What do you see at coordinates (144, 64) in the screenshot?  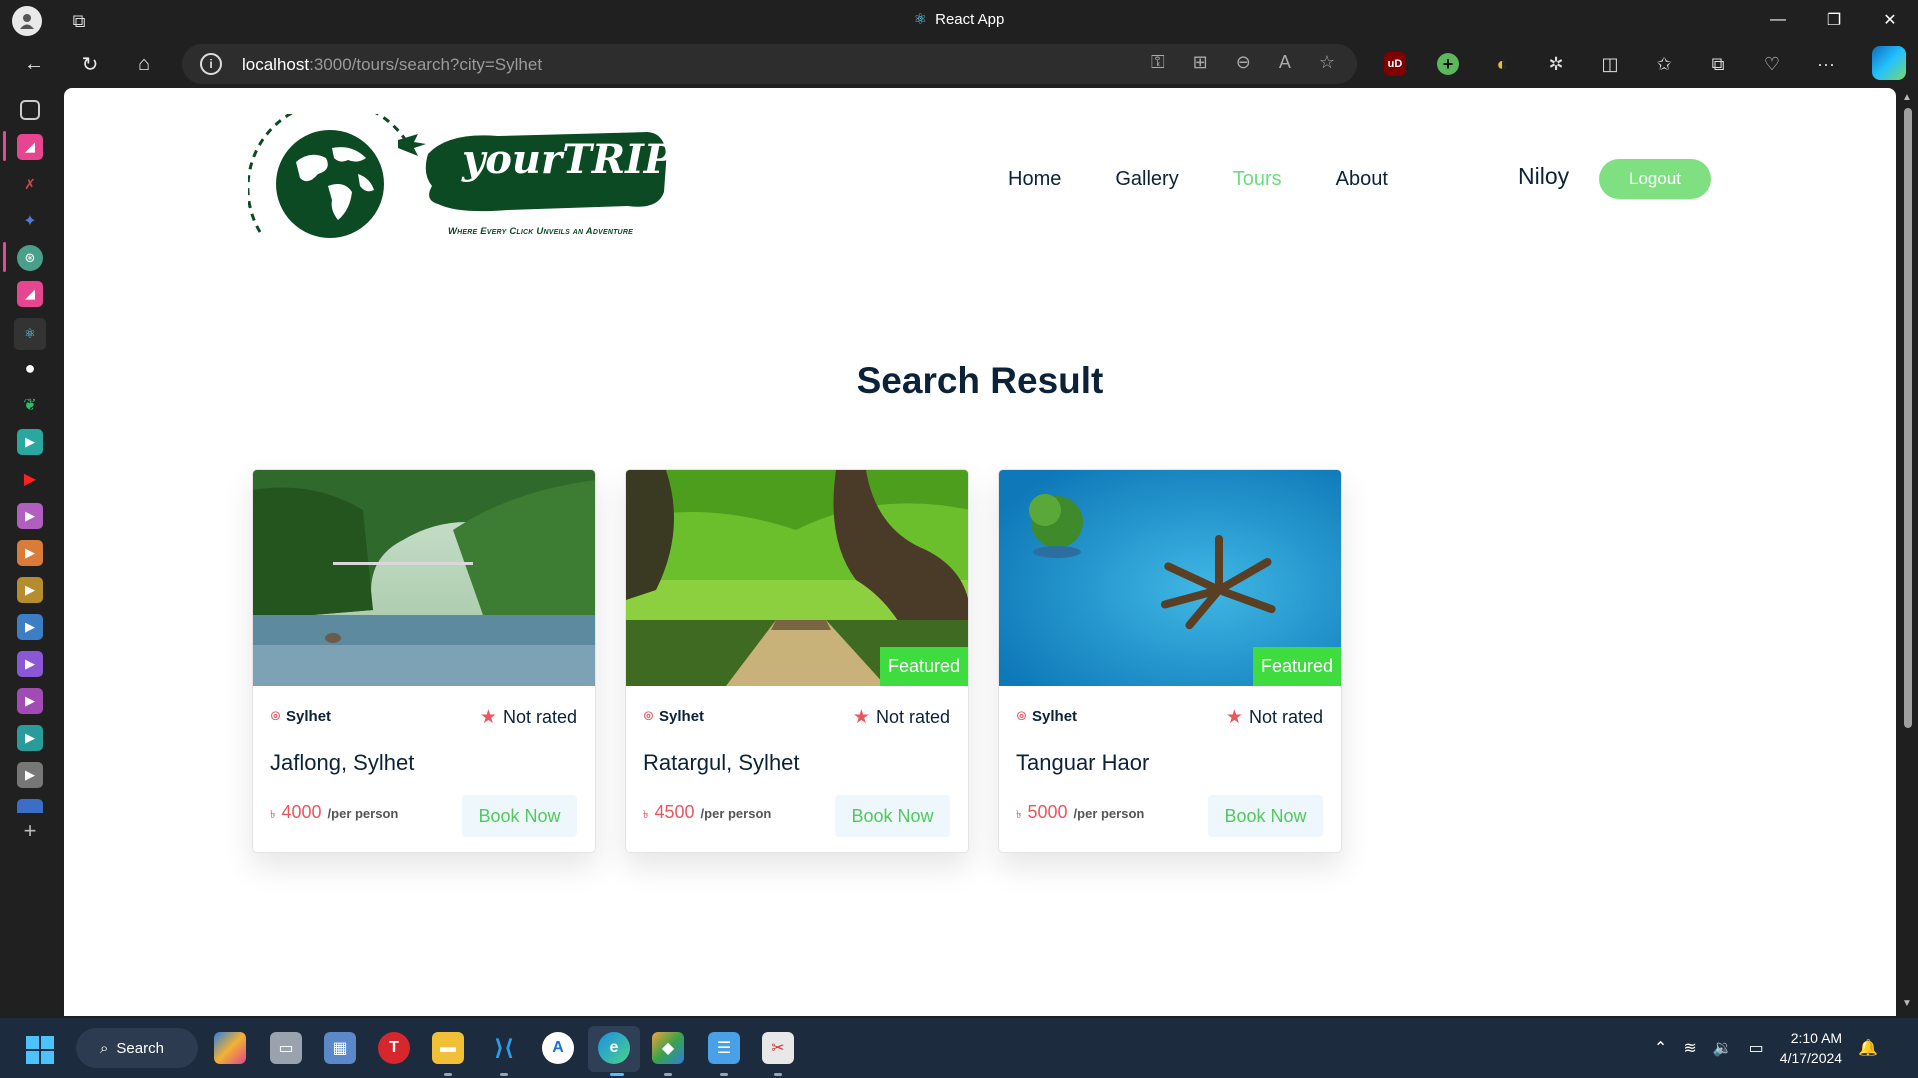 I see `home-icon: ⌂` at bounding box center [144, 64].